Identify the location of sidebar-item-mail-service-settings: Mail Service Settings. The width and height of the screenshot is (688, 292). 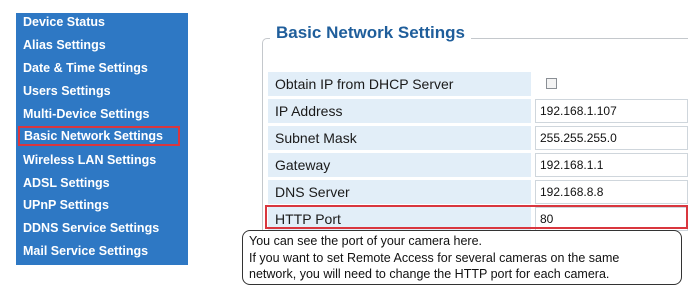
(102, 251).